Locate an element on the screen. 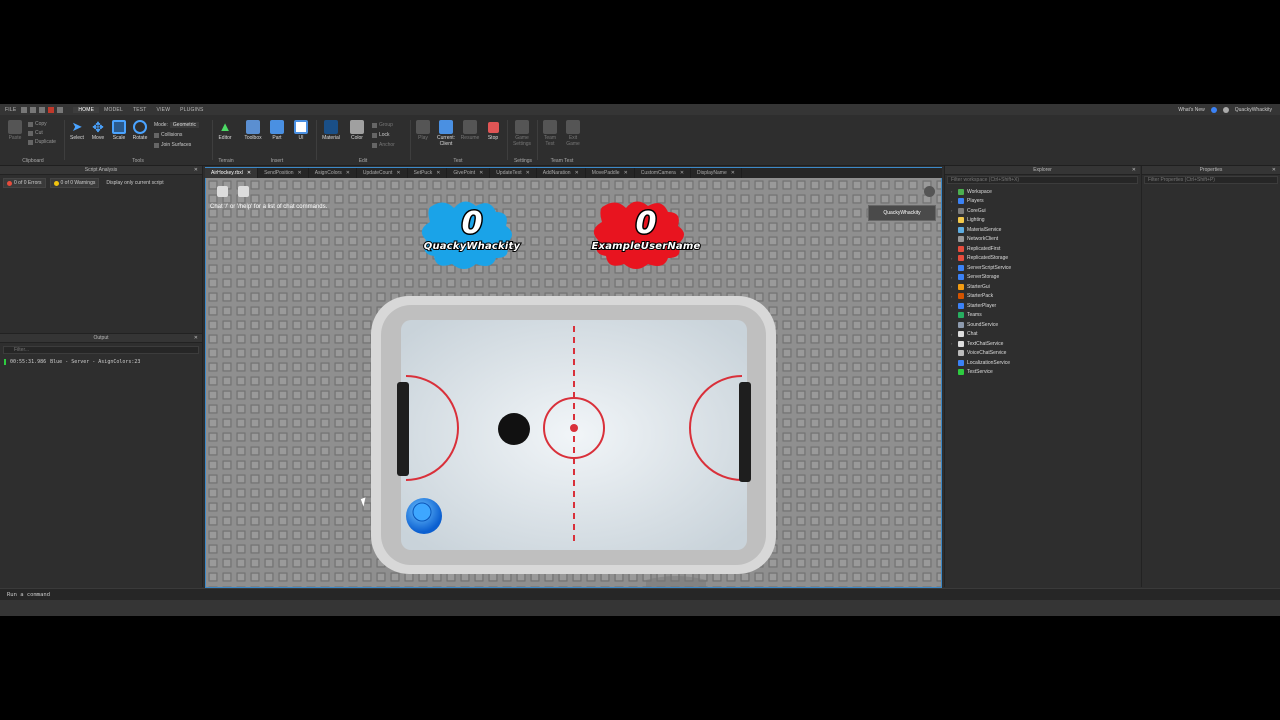 The height and width of the screenshot is (720, 1280). explorer-item-workspace: › Workspace is located at coordinates (1042, 192).